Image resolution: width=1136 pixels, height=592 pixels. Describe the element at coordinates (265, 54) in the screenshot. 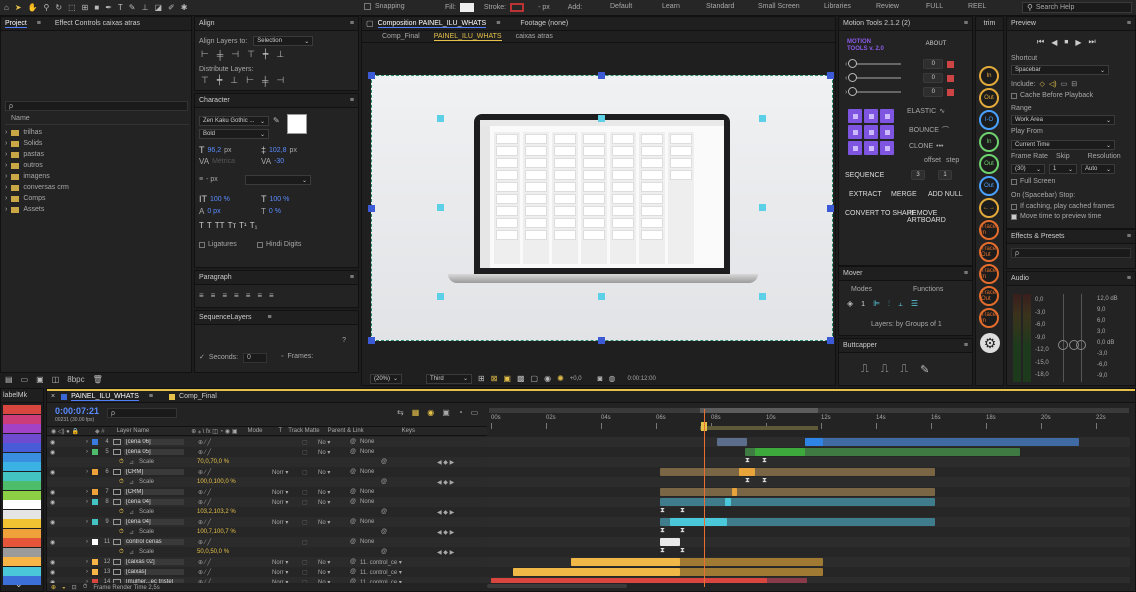

I see `align-vcenter-icon: ┿` at that location.